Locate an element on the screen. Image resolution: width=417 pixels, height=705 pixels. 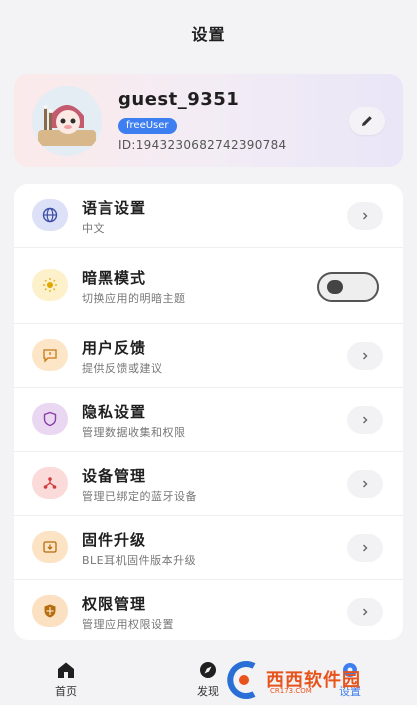
row-title: 用户反馈 is located at coordinates (114, 348).